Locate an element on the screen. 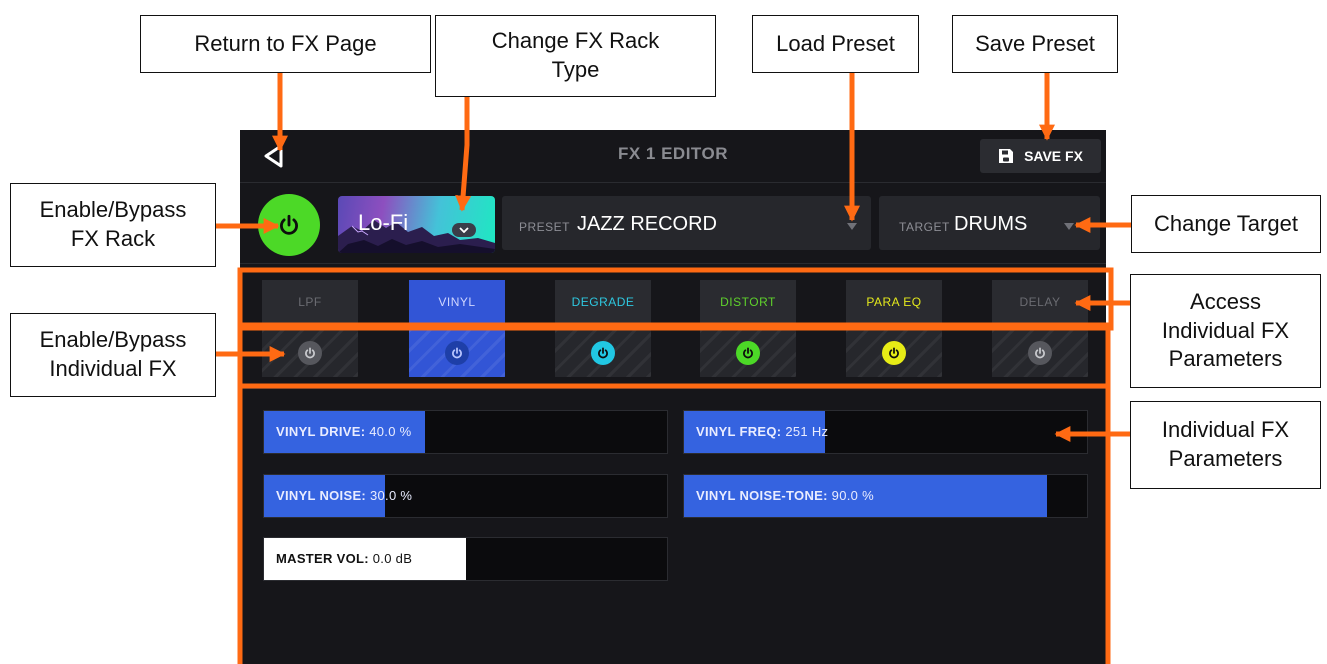  param-slider-vinyl-freq: VINYL FREQ: 251 Hz is located at coordinates (885, 432).